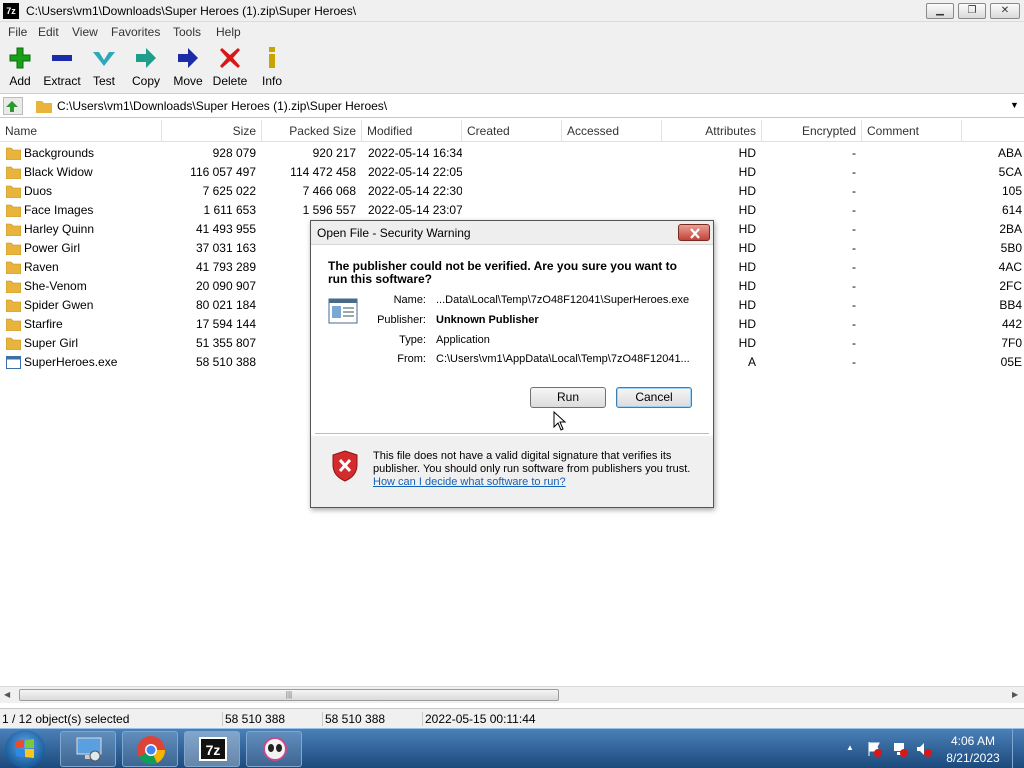 The width and height of the screenshot is (1024, 768). What do you see at coordinates (1018, 748) in the screenshot?
I see `show-desktop-button` at bounding box center [1018, 748].